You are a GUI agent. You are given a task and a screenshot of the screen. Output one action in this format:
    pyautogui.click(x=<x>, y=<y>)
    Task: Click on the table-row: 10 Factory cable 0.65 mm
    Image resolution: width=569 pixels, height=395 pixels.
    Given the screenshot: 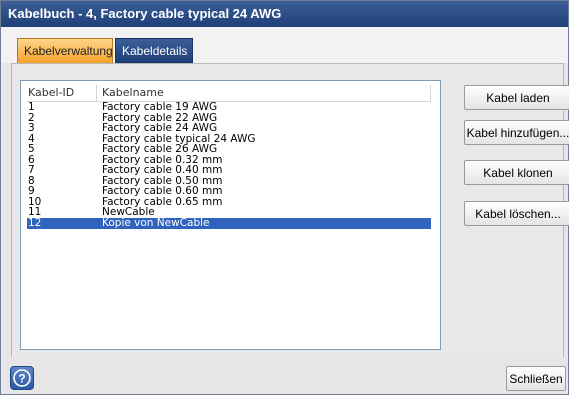 What is the action you would take?
    pyautogui.click(x=229, y=202)
    